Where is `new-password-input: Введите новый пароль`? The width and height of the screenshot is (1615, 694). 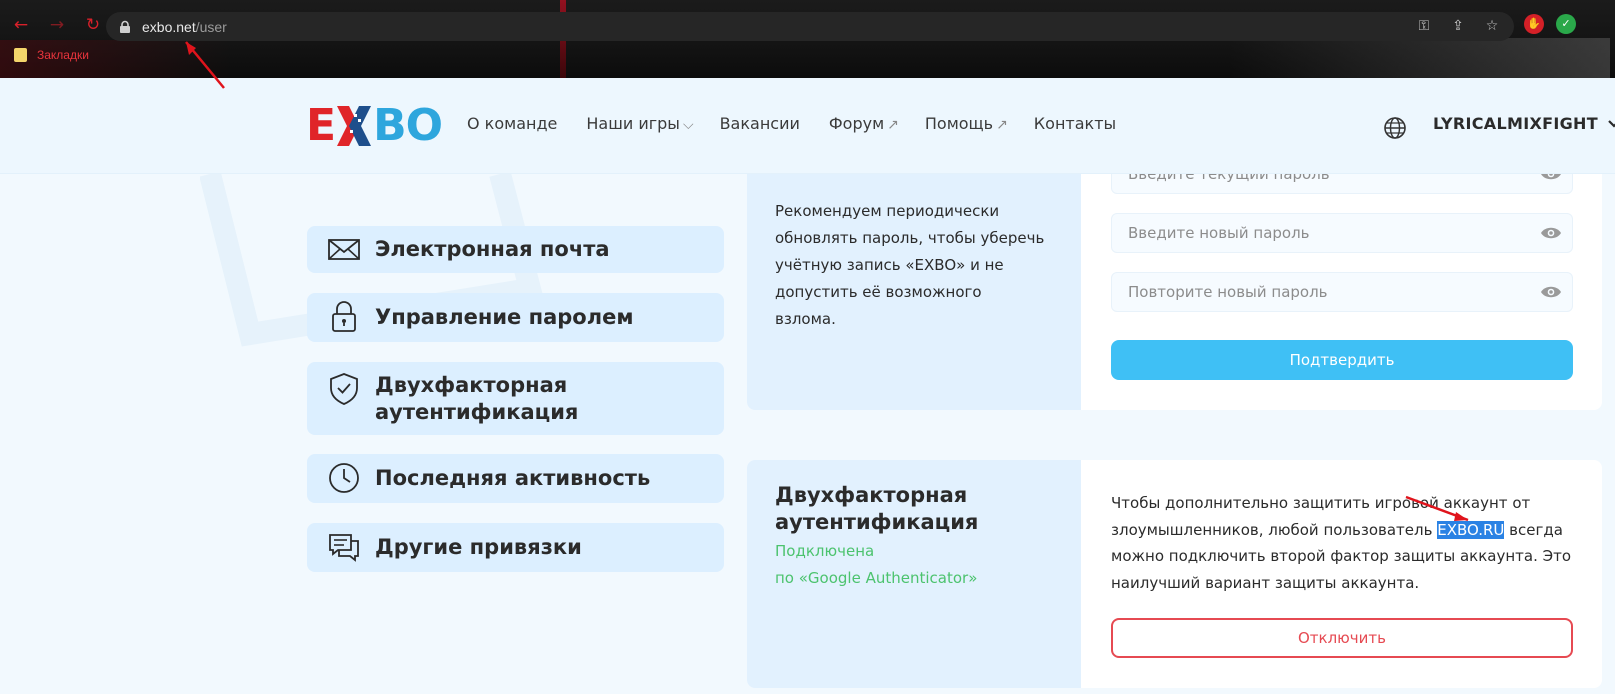 new-password-input: Введите новый пароль is located at coordinates (1342, 233).